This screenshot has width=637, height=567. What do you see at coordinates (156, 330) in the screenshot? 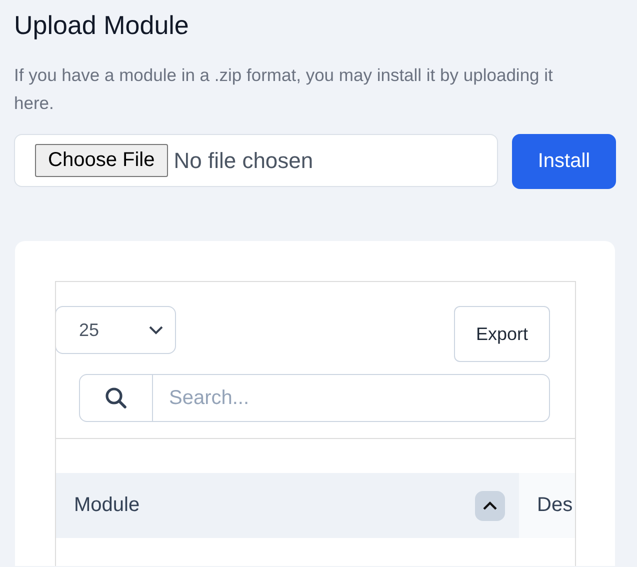
I see `chevron-down-icon` at bounding box center [156, 330].